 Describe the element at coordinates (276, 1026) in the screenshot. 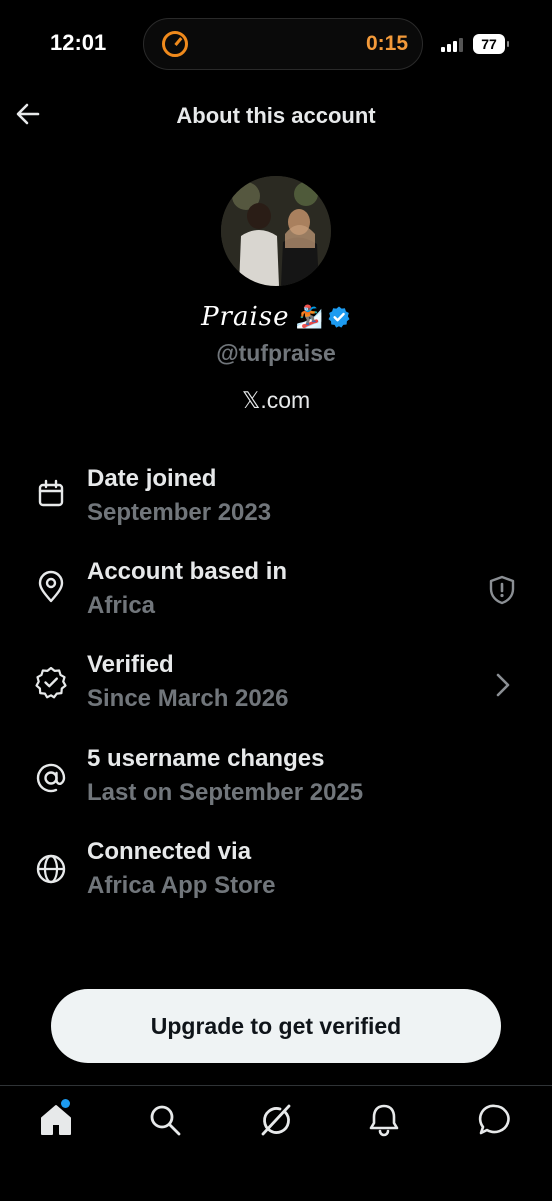

I see `upgrade-button: Upgrade to get verified` at that location.